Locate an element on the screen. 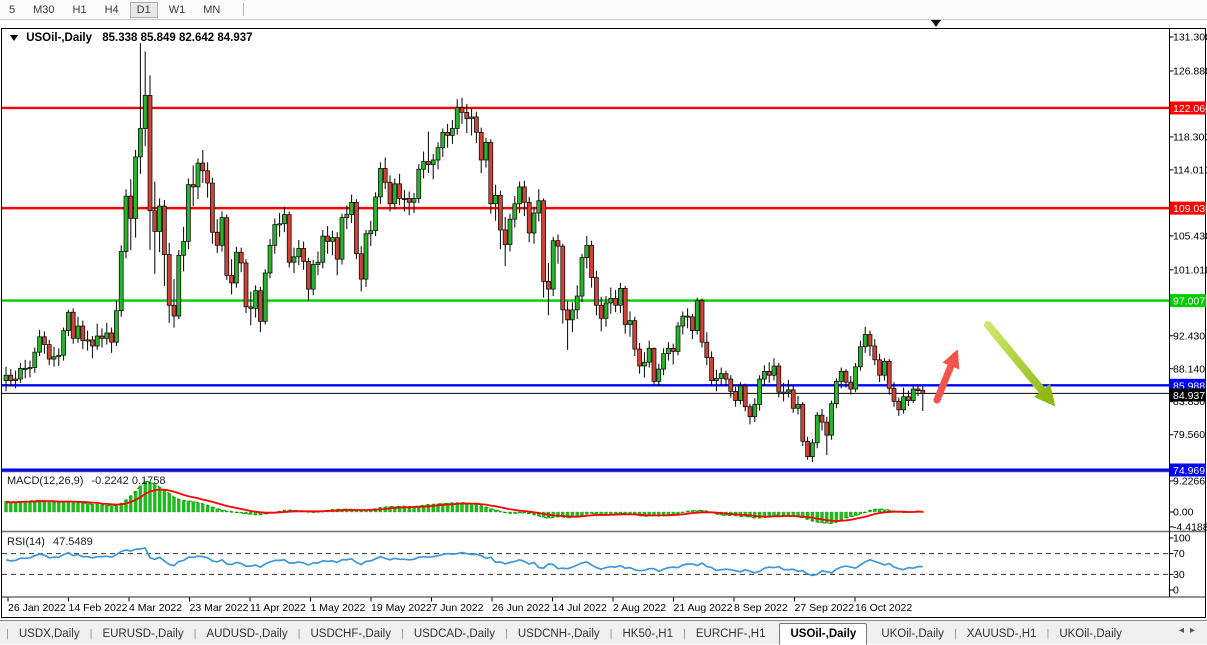  chart-dropdown-icon is located at coordinates (14, 38).